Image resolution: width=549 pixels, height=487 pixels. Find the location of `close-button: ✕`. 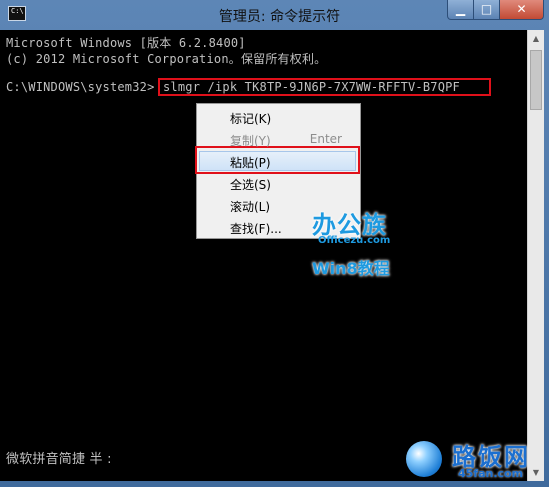

close-button: ✕ is located at coordinates (521, 10).